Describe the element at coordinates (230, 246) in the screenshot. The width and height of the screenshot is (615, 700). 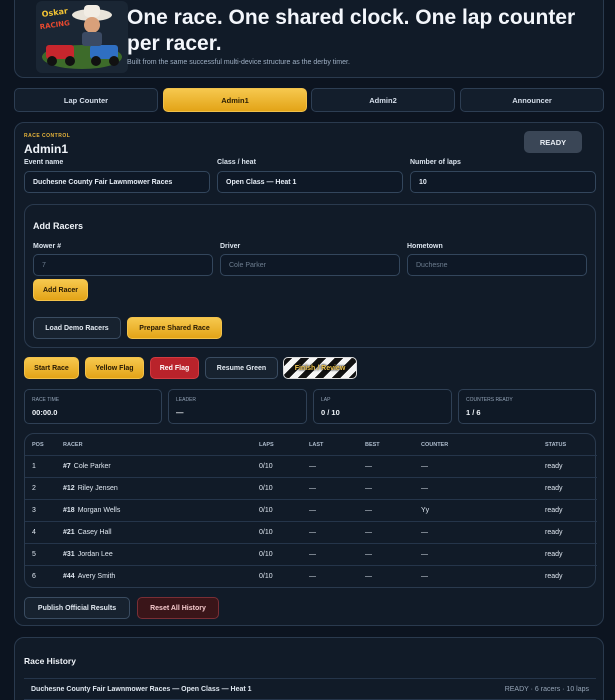
I see `driver-label: Driver` at that location.